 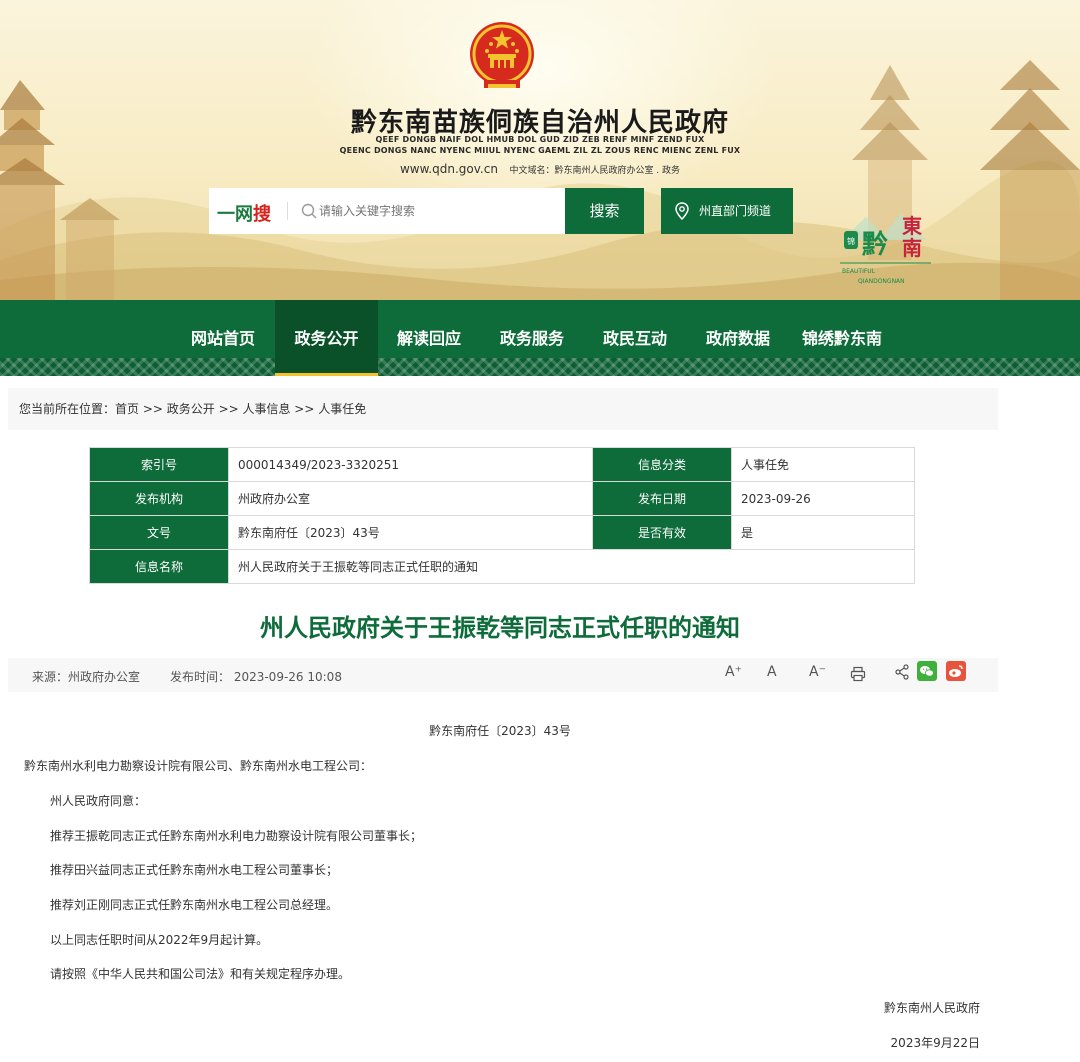 I want to click on breadcrumb-path: 首页 >> 政务公开 >> 人事信息 >> 人事任免, so click(x=240, y=409).